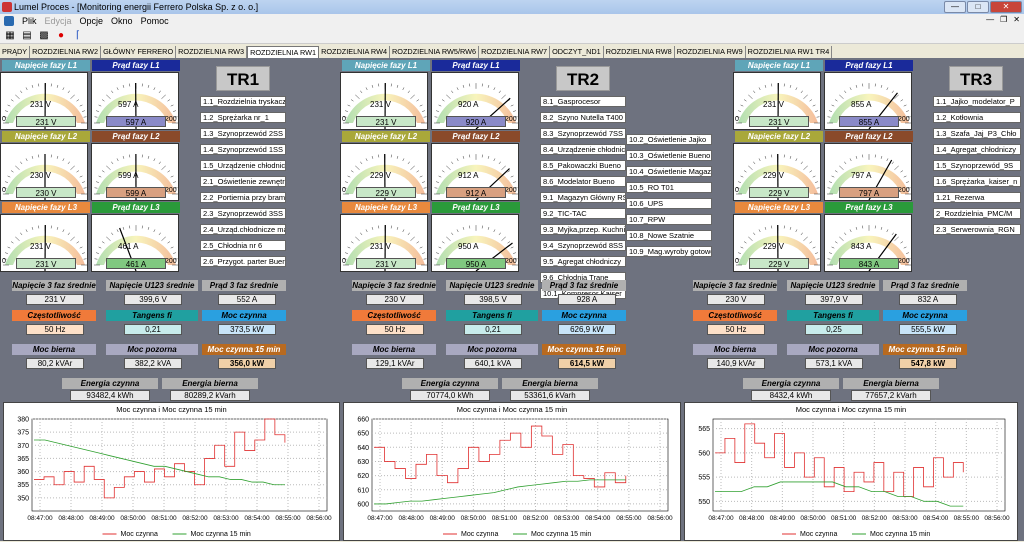  Describe the element at coordinates (243, 229) in the screenshot. I see `feeder-item-0-8: 2.4_Urząd.chłodnicze magaz` at that location.